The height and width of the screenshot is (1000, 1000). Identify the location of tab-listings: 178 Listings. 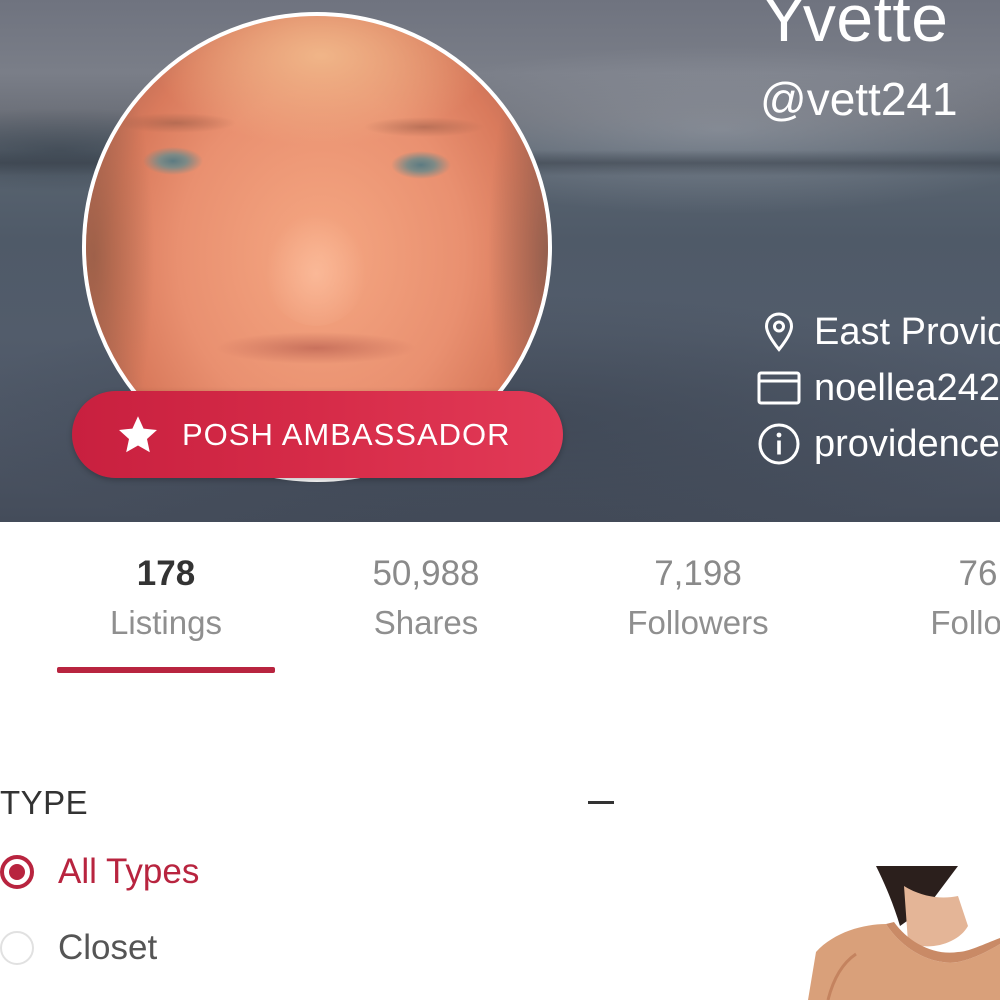
(166, 599).